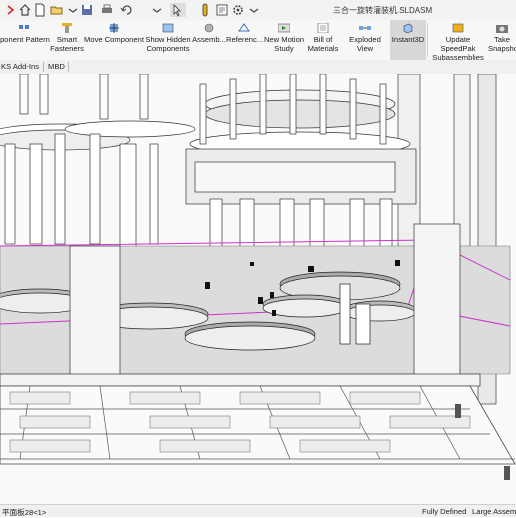 The height and width of the screenshot is (518, 516). Describe the element at coordinates (57, 10) in the screenshot. I see `open-folder-icon` at that location.